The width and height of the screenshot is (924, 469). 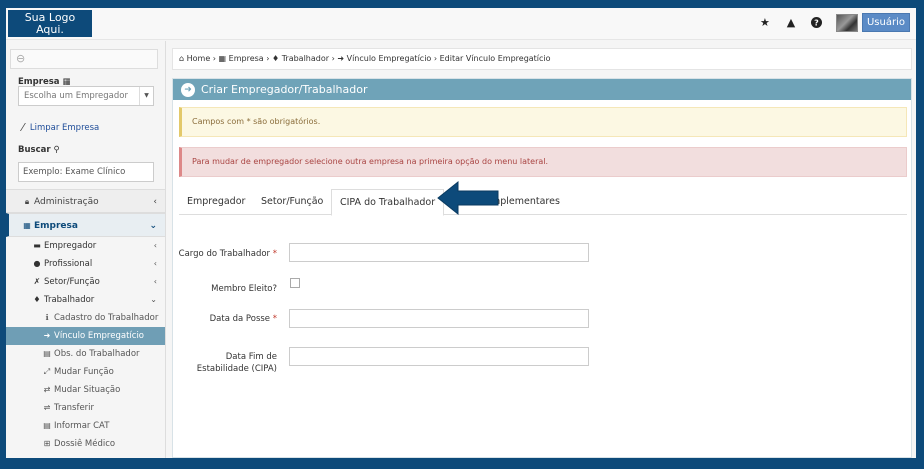 I want to click on clear-empresa-button: ⁄ Limpar Empresa, so click(x=60, y=127).